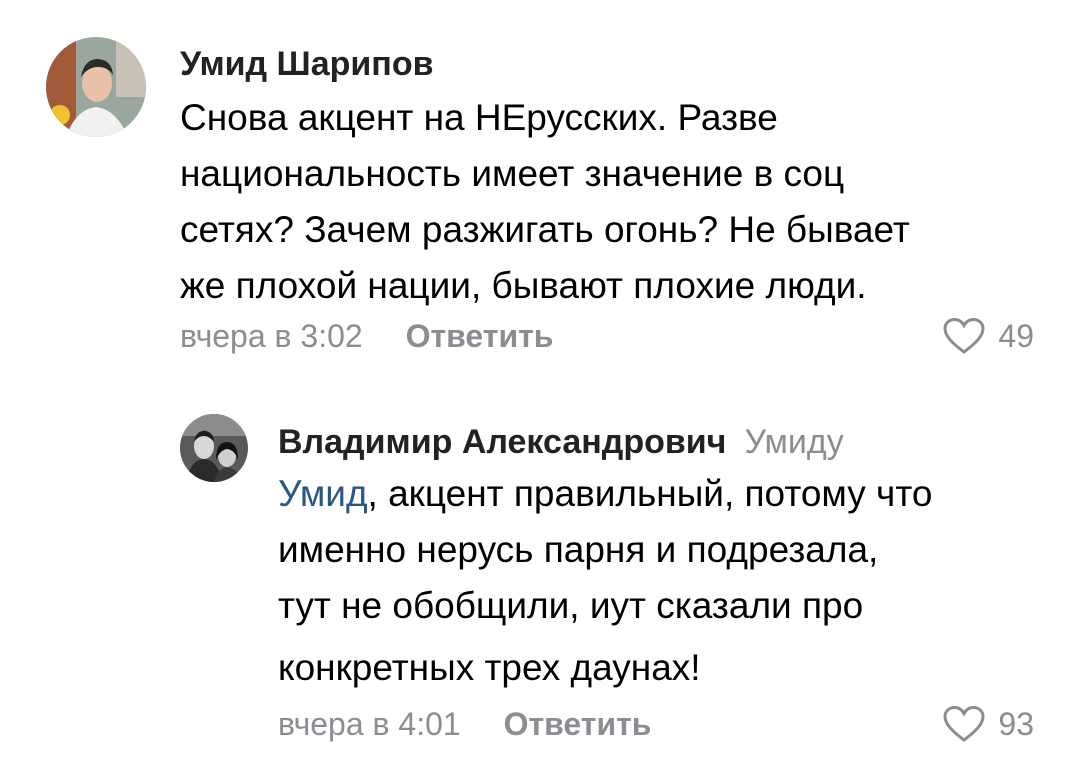 Image resolution: width=1080 pixels, height=770 pixels. I want to click on comment-time: вчера в 3:02, so click(271, 336).